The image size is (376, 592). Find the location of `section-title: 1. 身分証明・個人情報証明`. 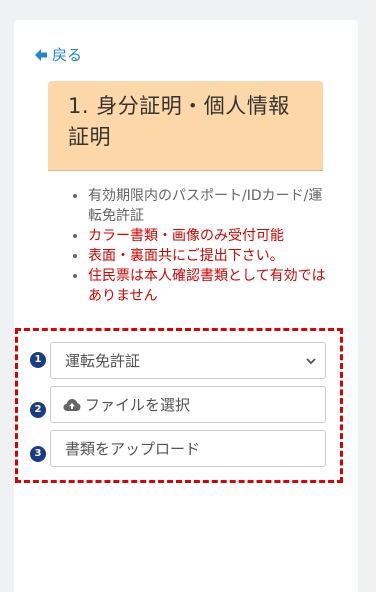

section-title: 1. 身分証明・個人情報証明 is located at coordinates (185, 126).